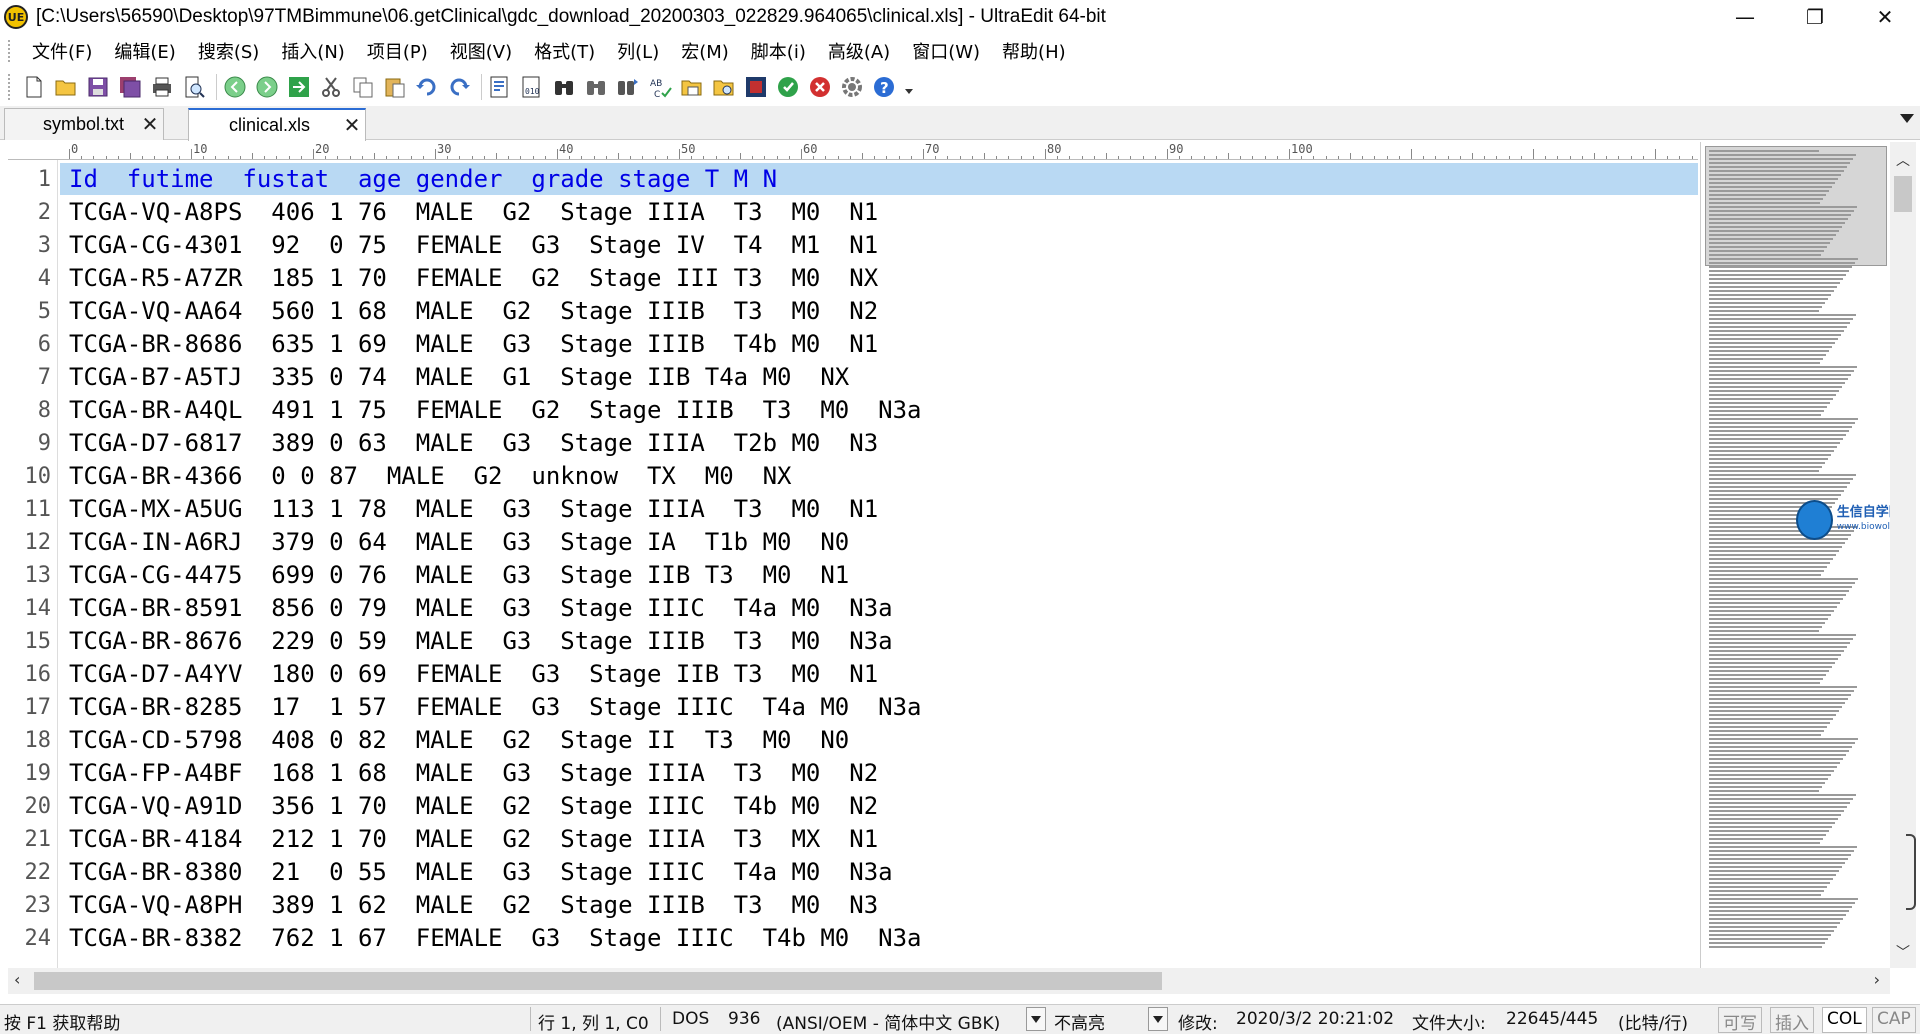 The height and width of the screenshot is (1034, 1920). I want to click on line-number: 17, so click(38, 707).